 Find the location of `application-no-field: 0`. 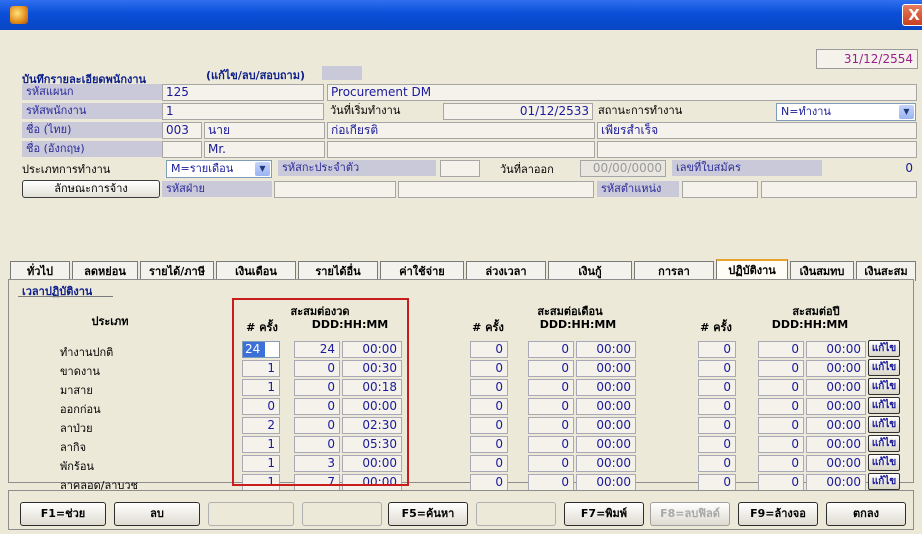

application-no-field: 0 is located at coordinates (870, 168).